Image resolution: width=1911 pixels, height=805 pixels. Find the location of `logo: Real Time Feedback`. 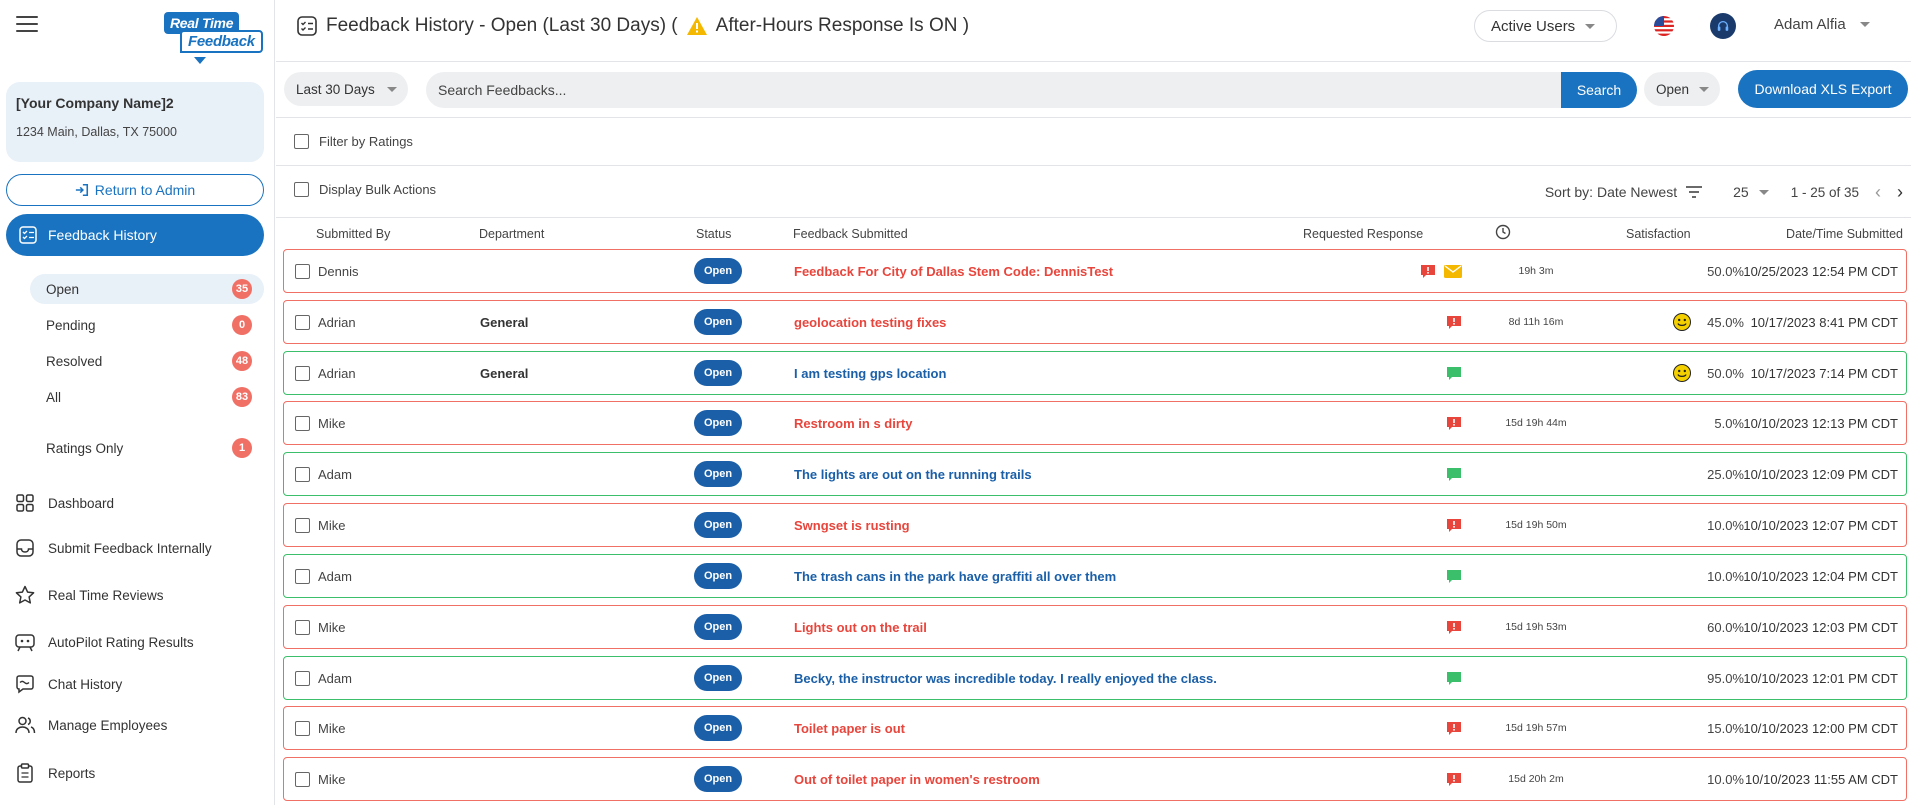

logo: Real Time Feedback is located at coordinates (213, 38).